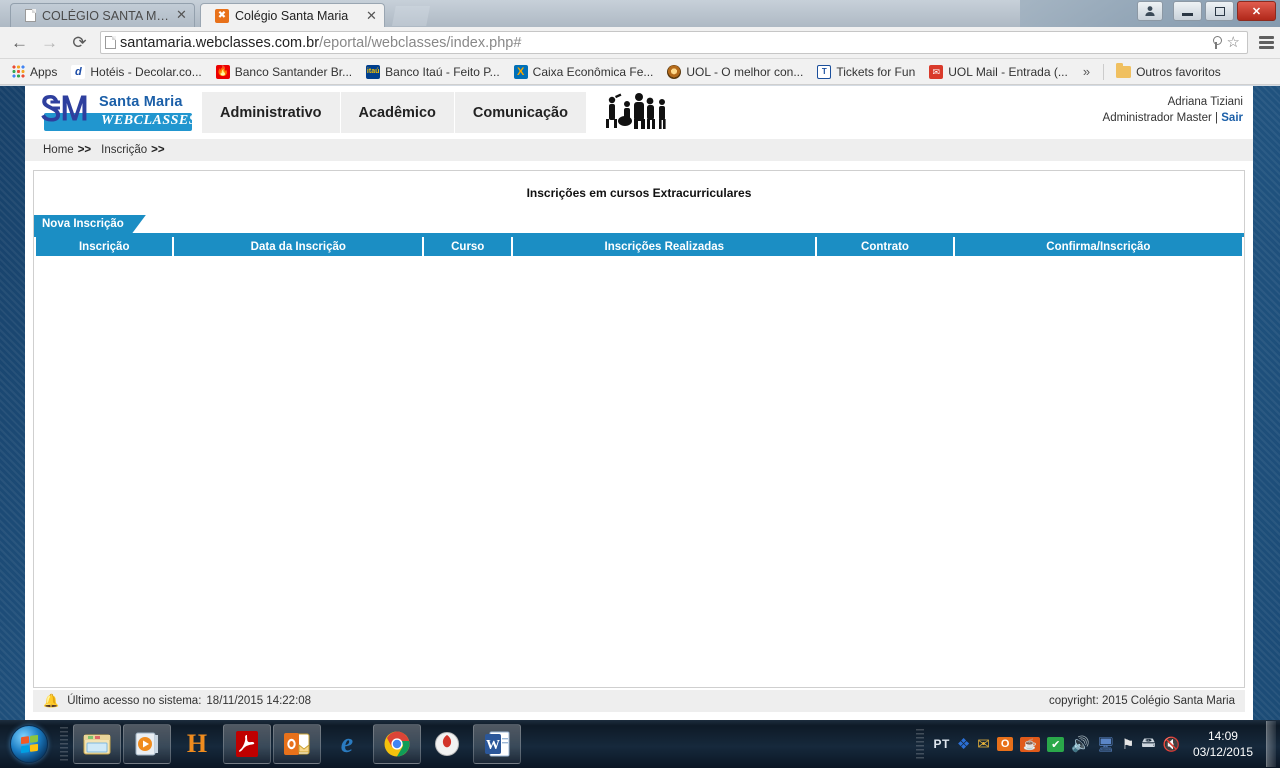 This screenshot has width=1280, height=768. What do you see at coordinates (885, 246) in the screenshot?
I see `column-header-contrato: Contrato` at bounding box center [885, 246].